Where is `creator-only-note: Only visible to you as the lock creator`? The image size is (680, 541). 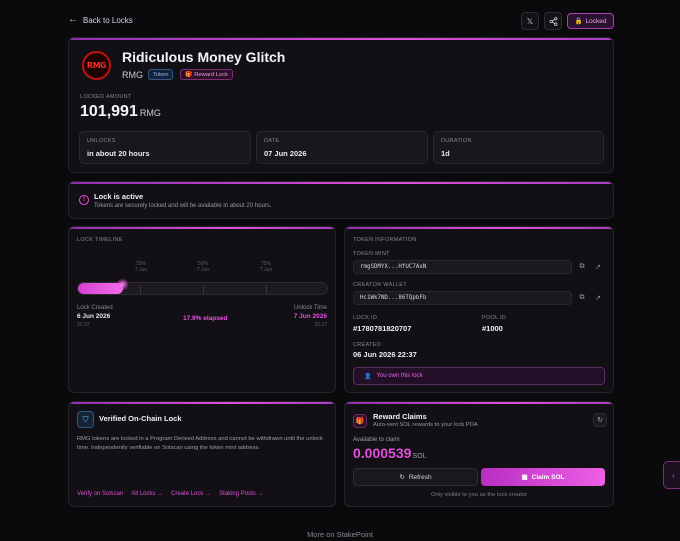
creator-only-note: Only visible to you as the lock creator is located at coordinates (478, 495).